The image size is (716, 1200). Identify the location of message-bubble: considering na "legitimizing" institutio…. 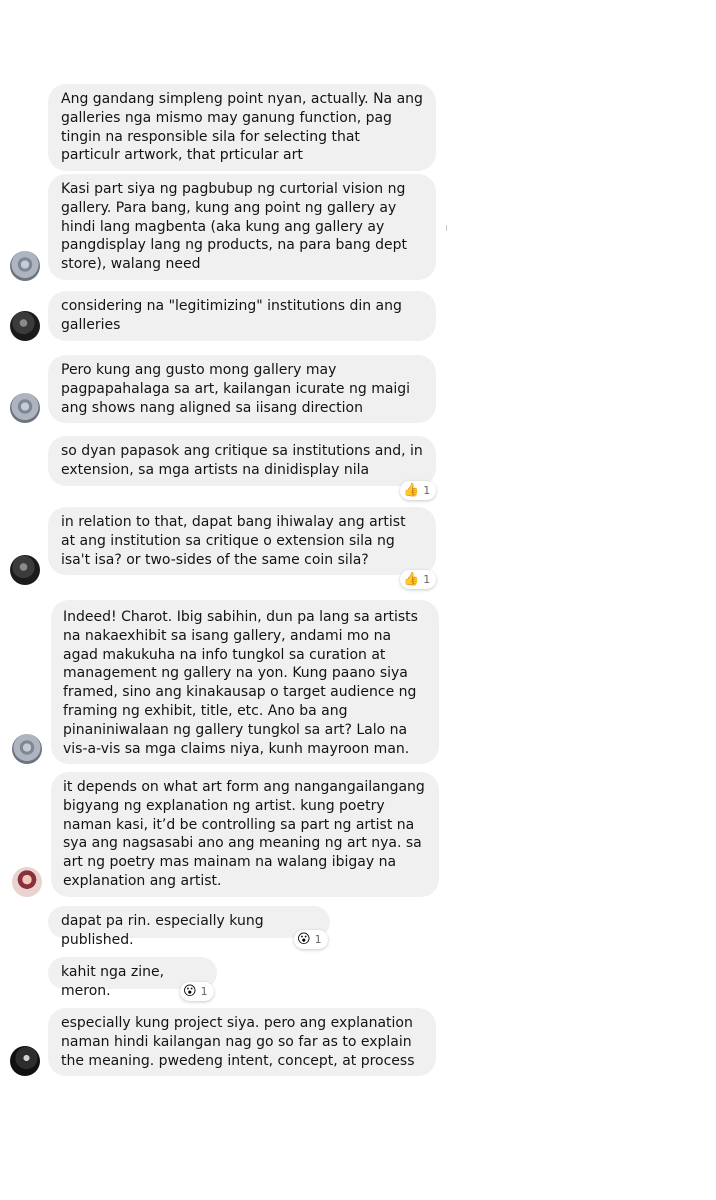
(242, 316).